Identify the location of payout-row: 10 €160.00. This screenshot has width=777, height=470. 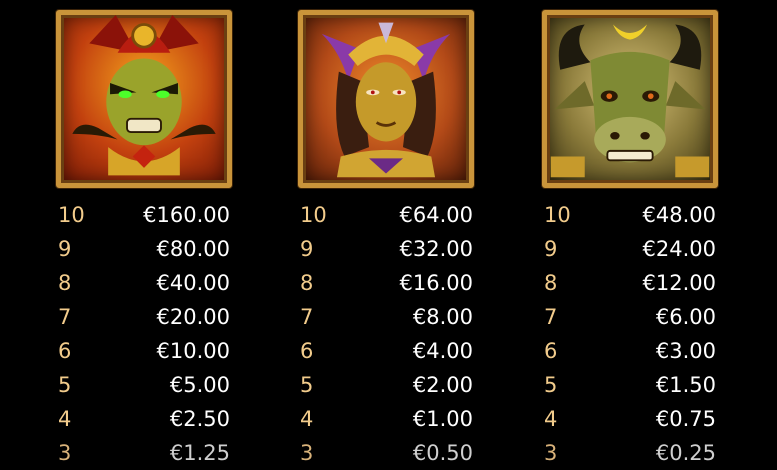
(144, 215).